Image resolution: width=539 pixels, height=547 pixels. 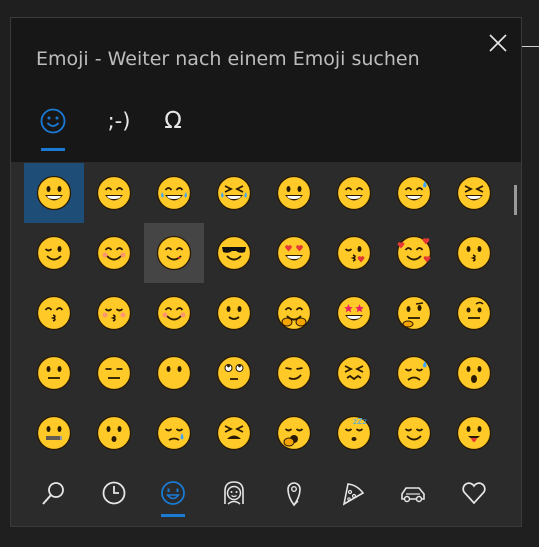 I want to click on emoji-winking-face, so click(x=54, y=253).